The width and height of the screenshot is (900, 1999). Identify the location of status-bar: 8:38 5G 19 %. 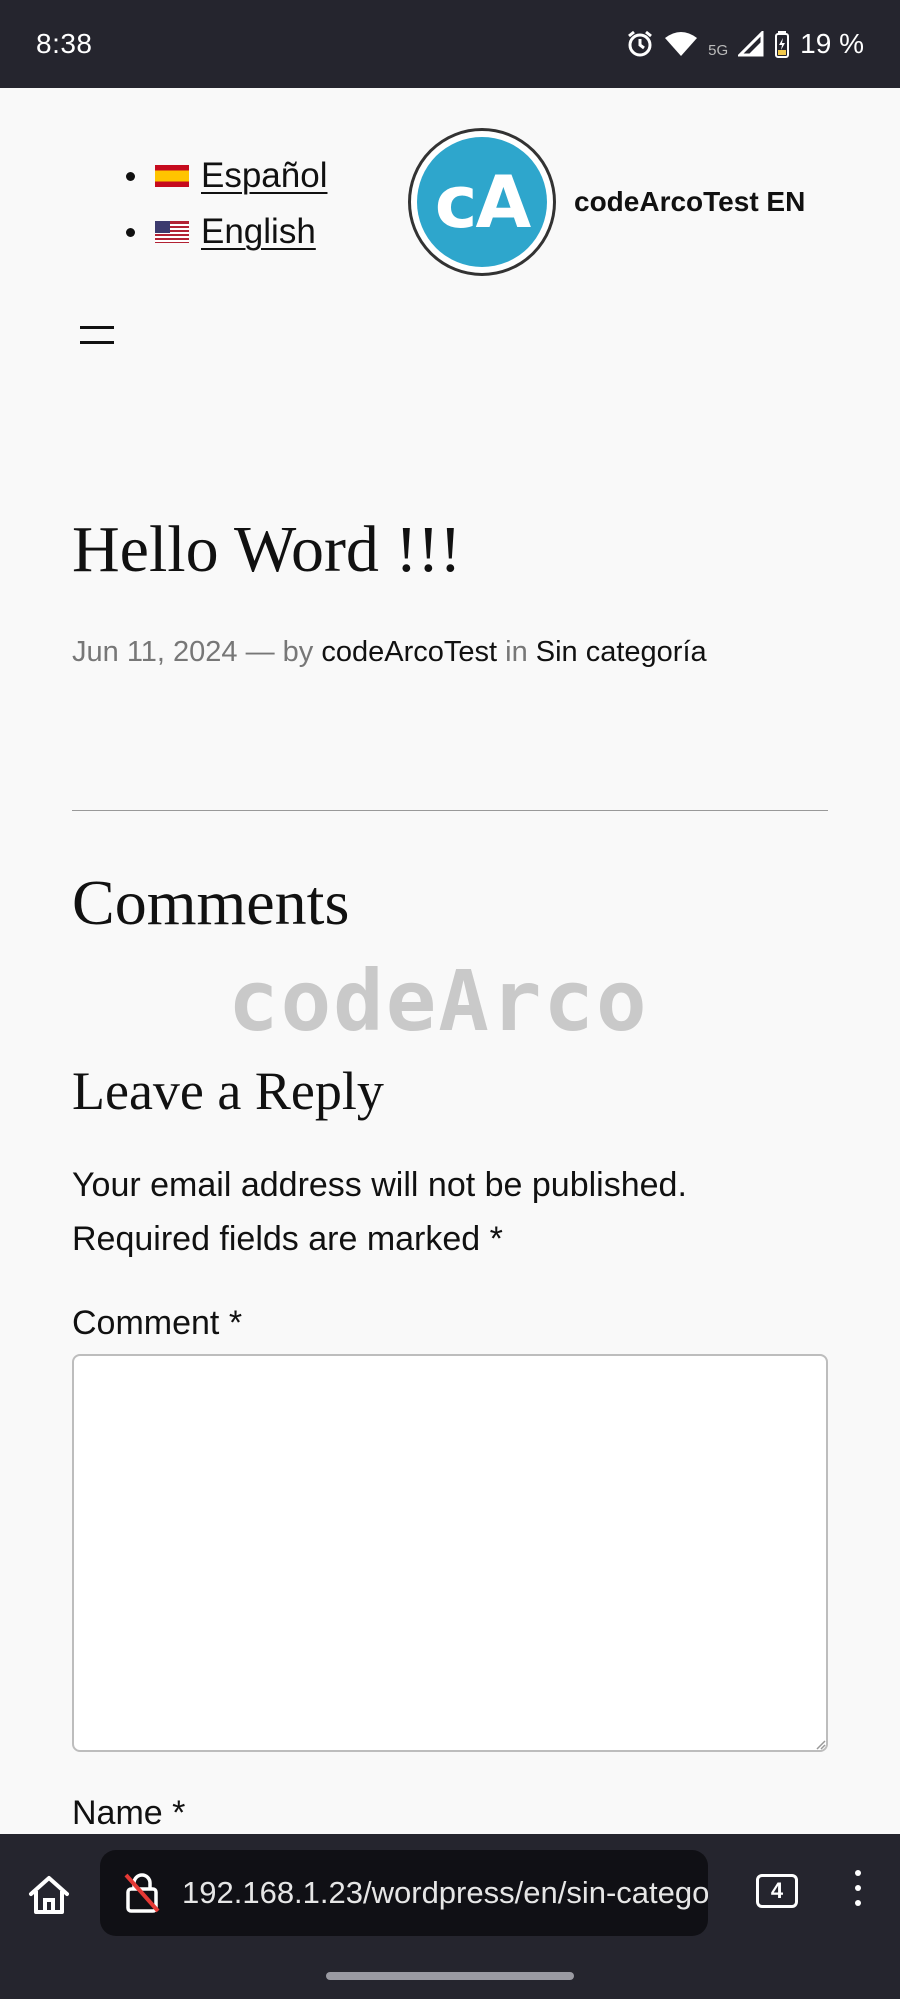
(450, 44).